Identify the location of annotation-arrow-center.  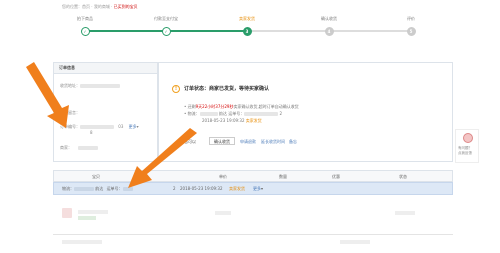
(162, 158).